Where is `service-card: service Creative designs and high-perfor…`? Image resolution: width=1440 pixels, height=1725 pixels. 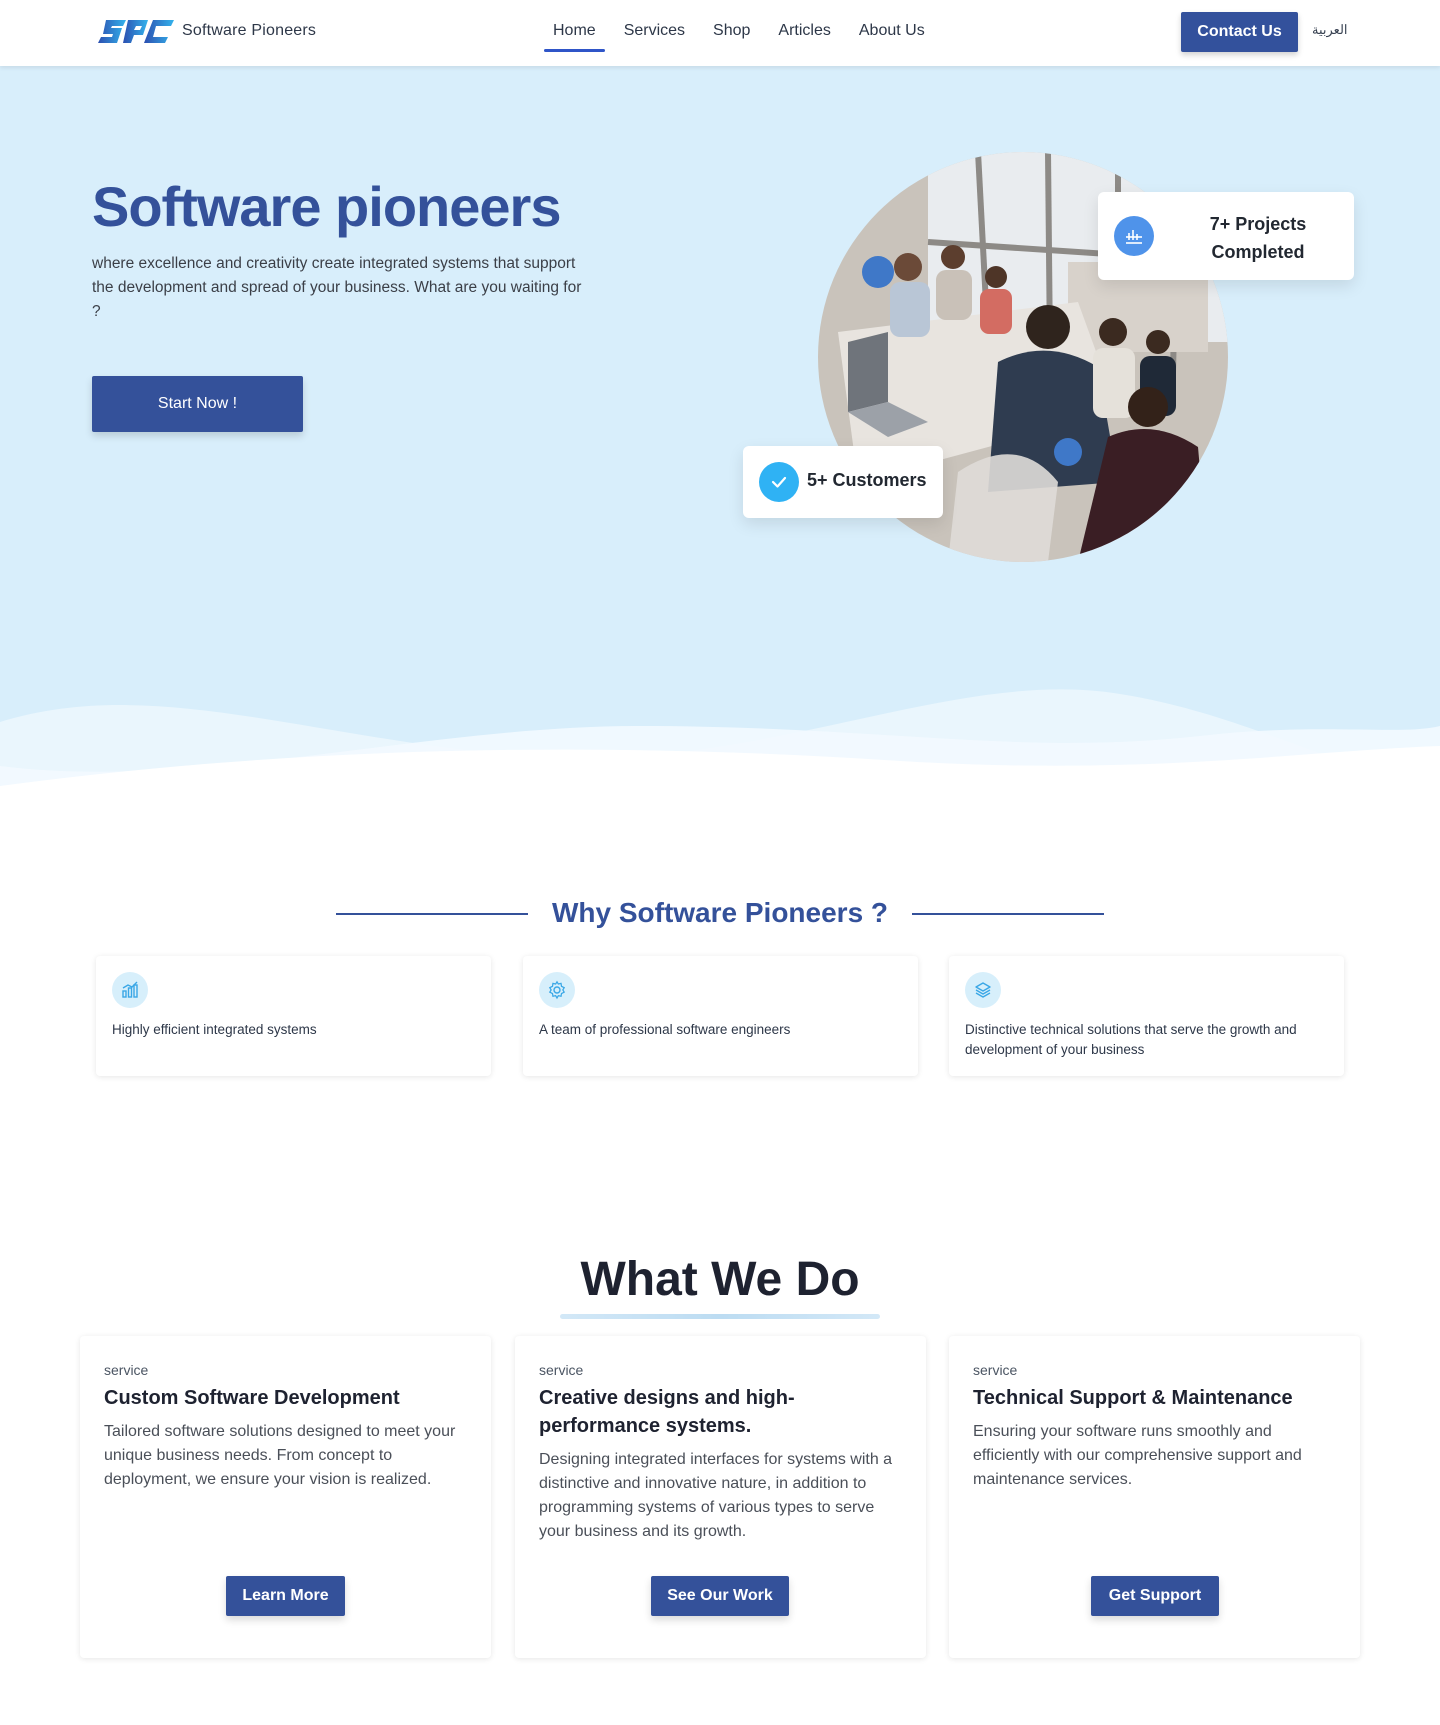
service-card: service Creative designs and high-perfor… is located at coordinates (720, 1497).